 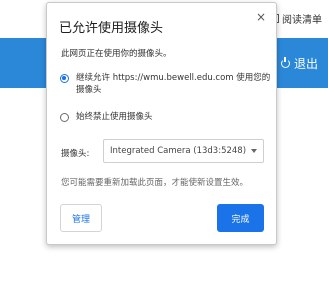 I want to click on logout-button: 退出, so click(x=299, y=63).